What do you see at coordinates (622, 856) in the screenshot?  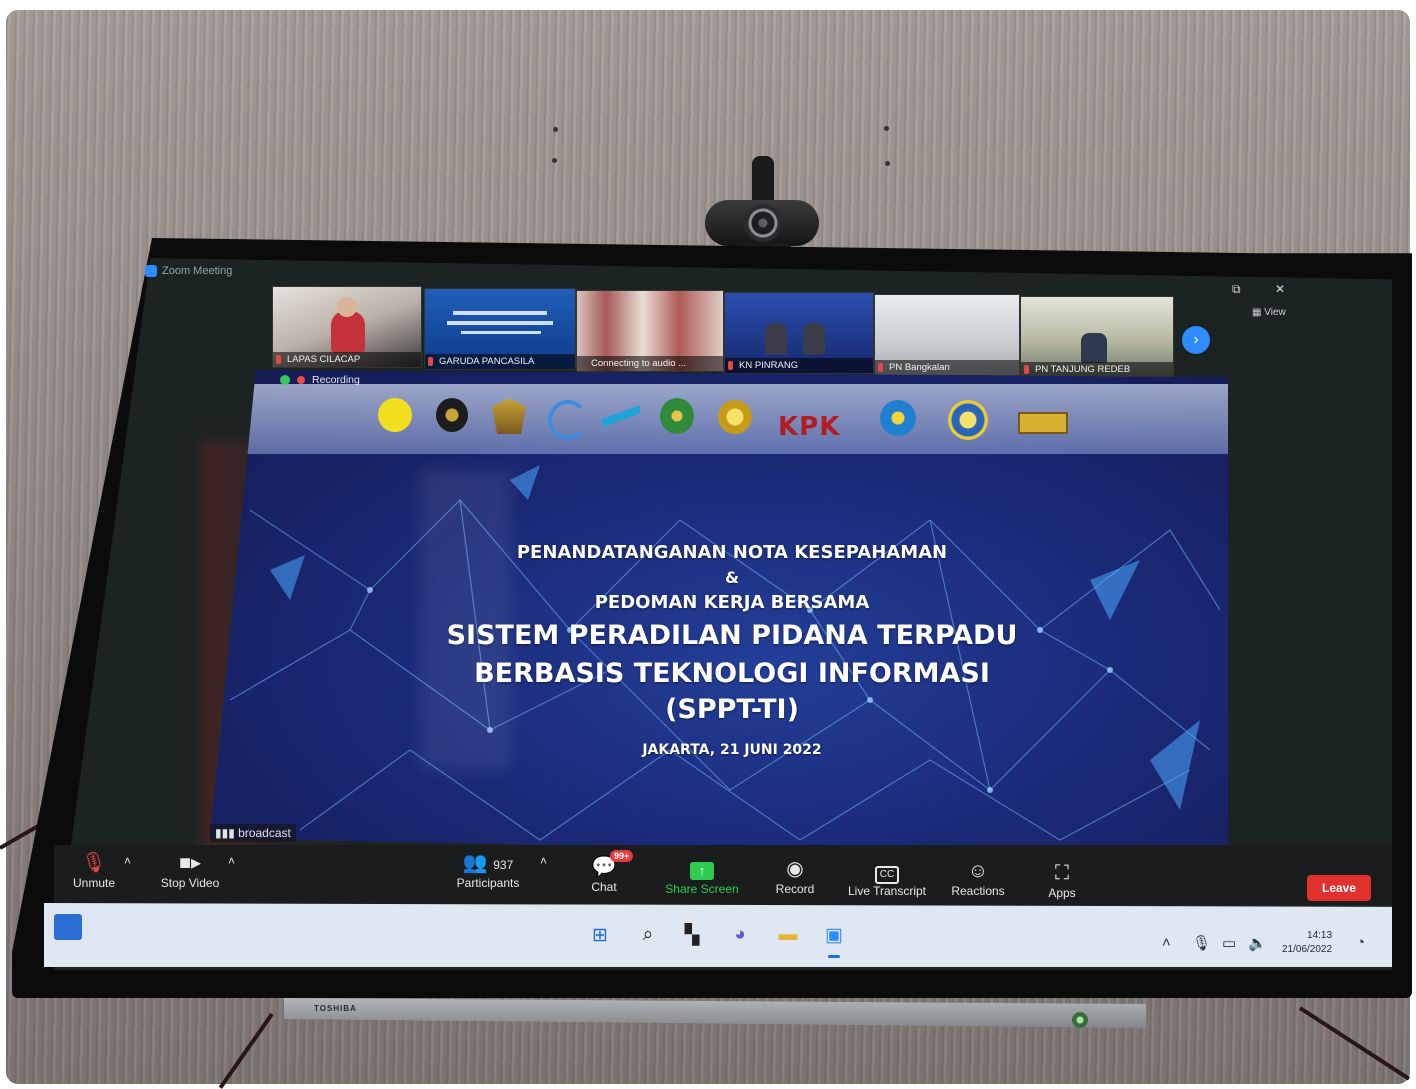 I see `chat-unread-badge: 99+` at bounding box center [622, 856].